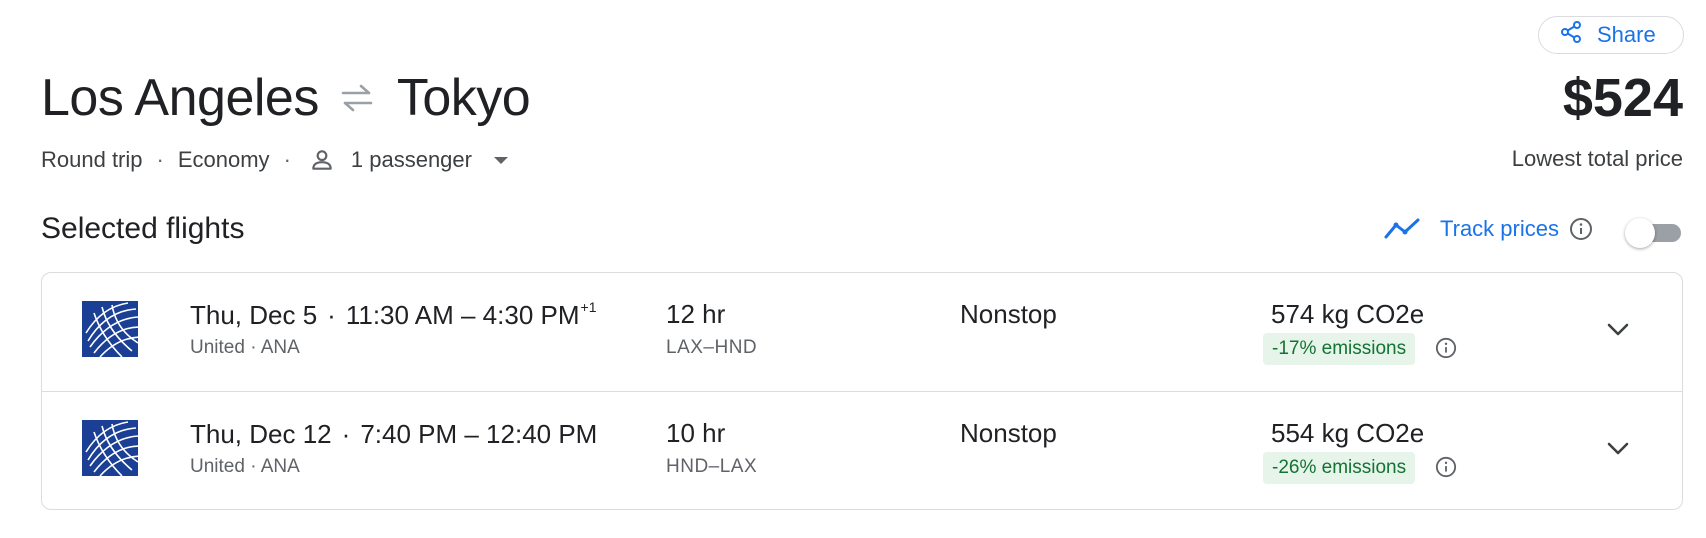  What do you see at coordinates (1622, 98) in the screenshot?
I see `total-price: $524` at bounding box center [1622, 98].